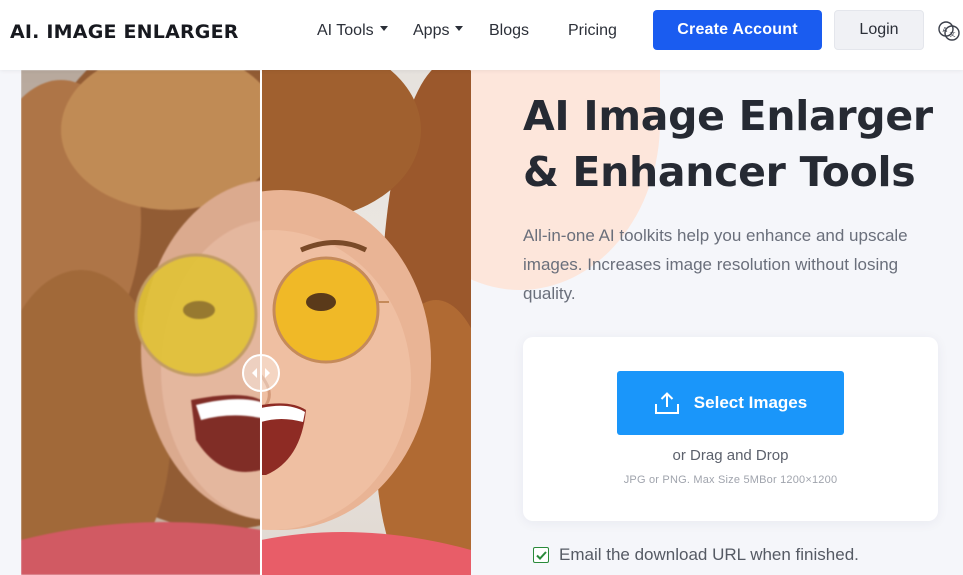  Describe the element at coordinates (509, 31) in the screenshot. I see `nav-blogs: Blogs` at that location.